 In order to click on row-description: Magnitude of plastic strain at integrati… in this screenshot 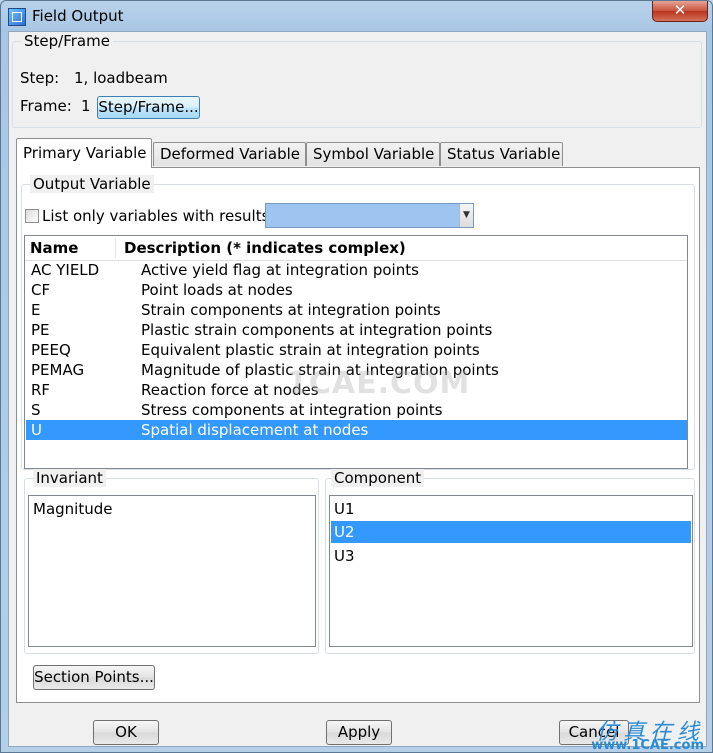, I will do `click(320, 370)`.